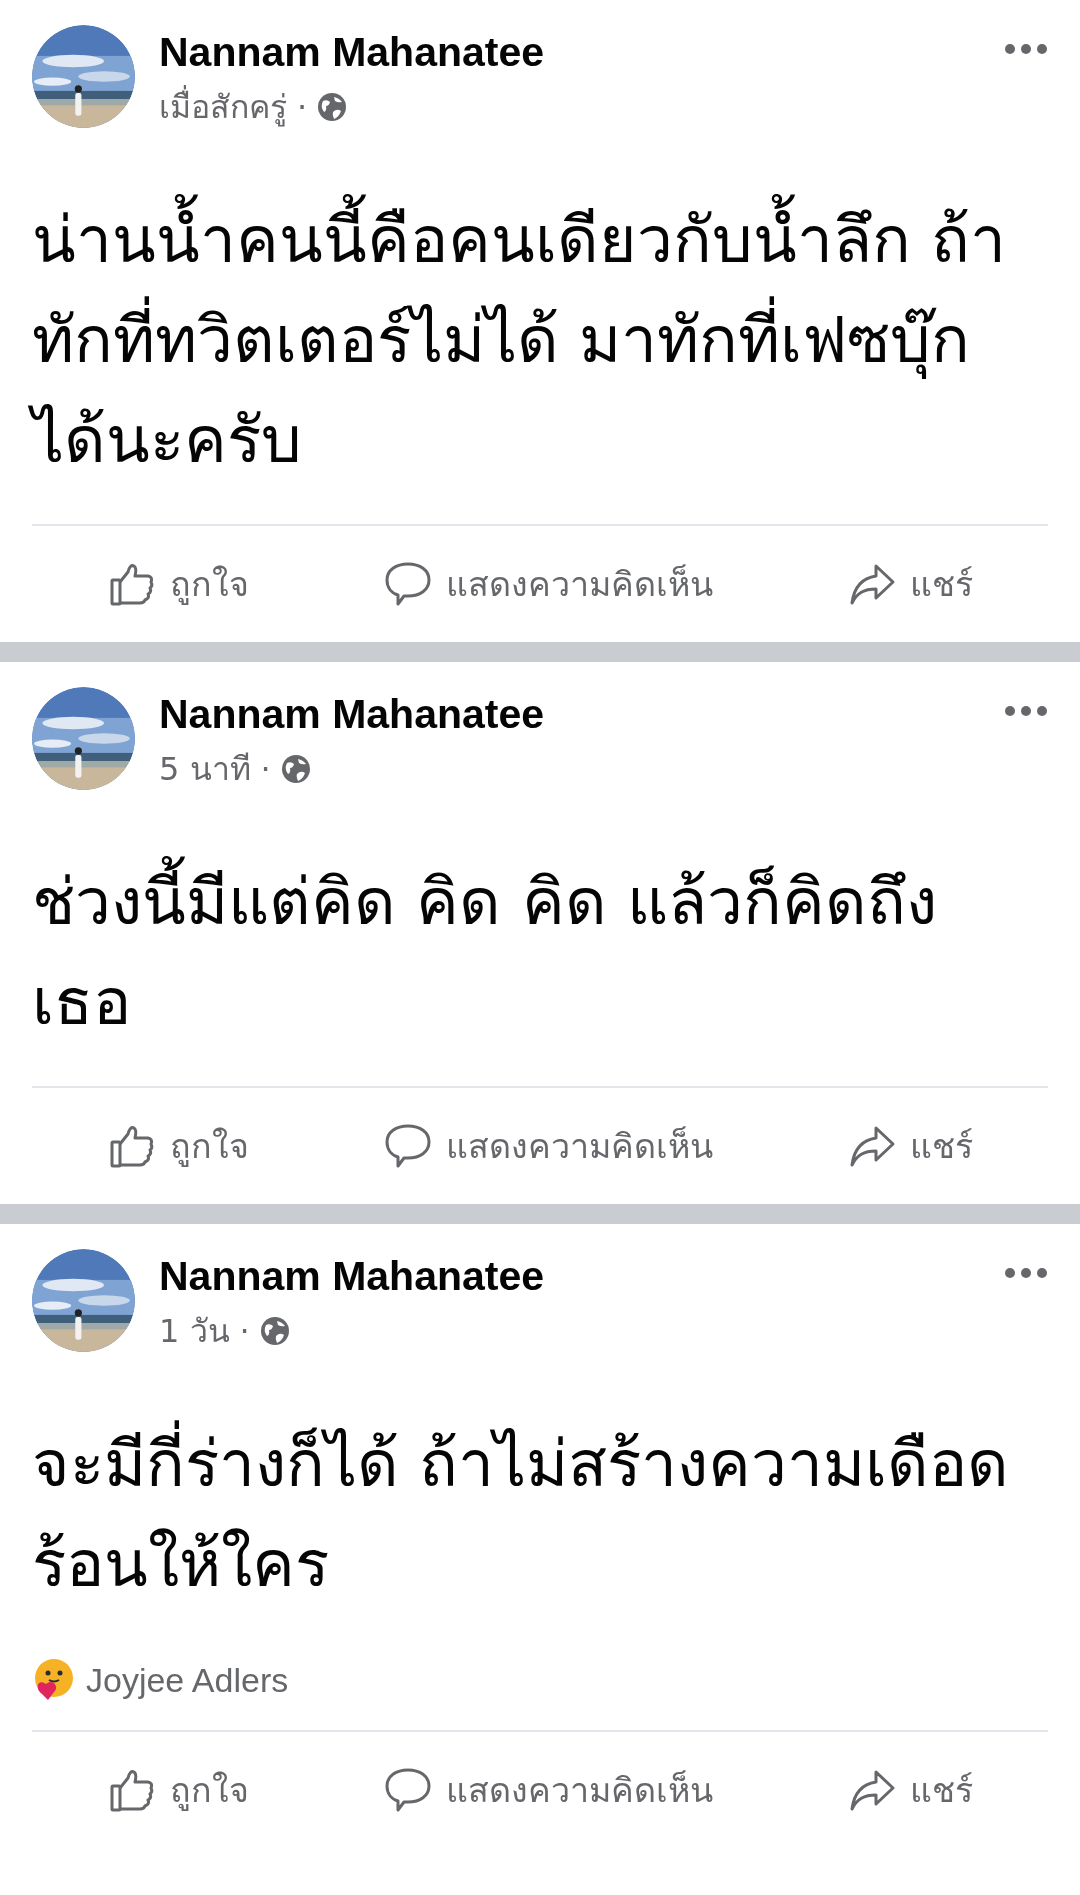  I want to click on post-time: เมื่อสักครู่, so click(223, 107).